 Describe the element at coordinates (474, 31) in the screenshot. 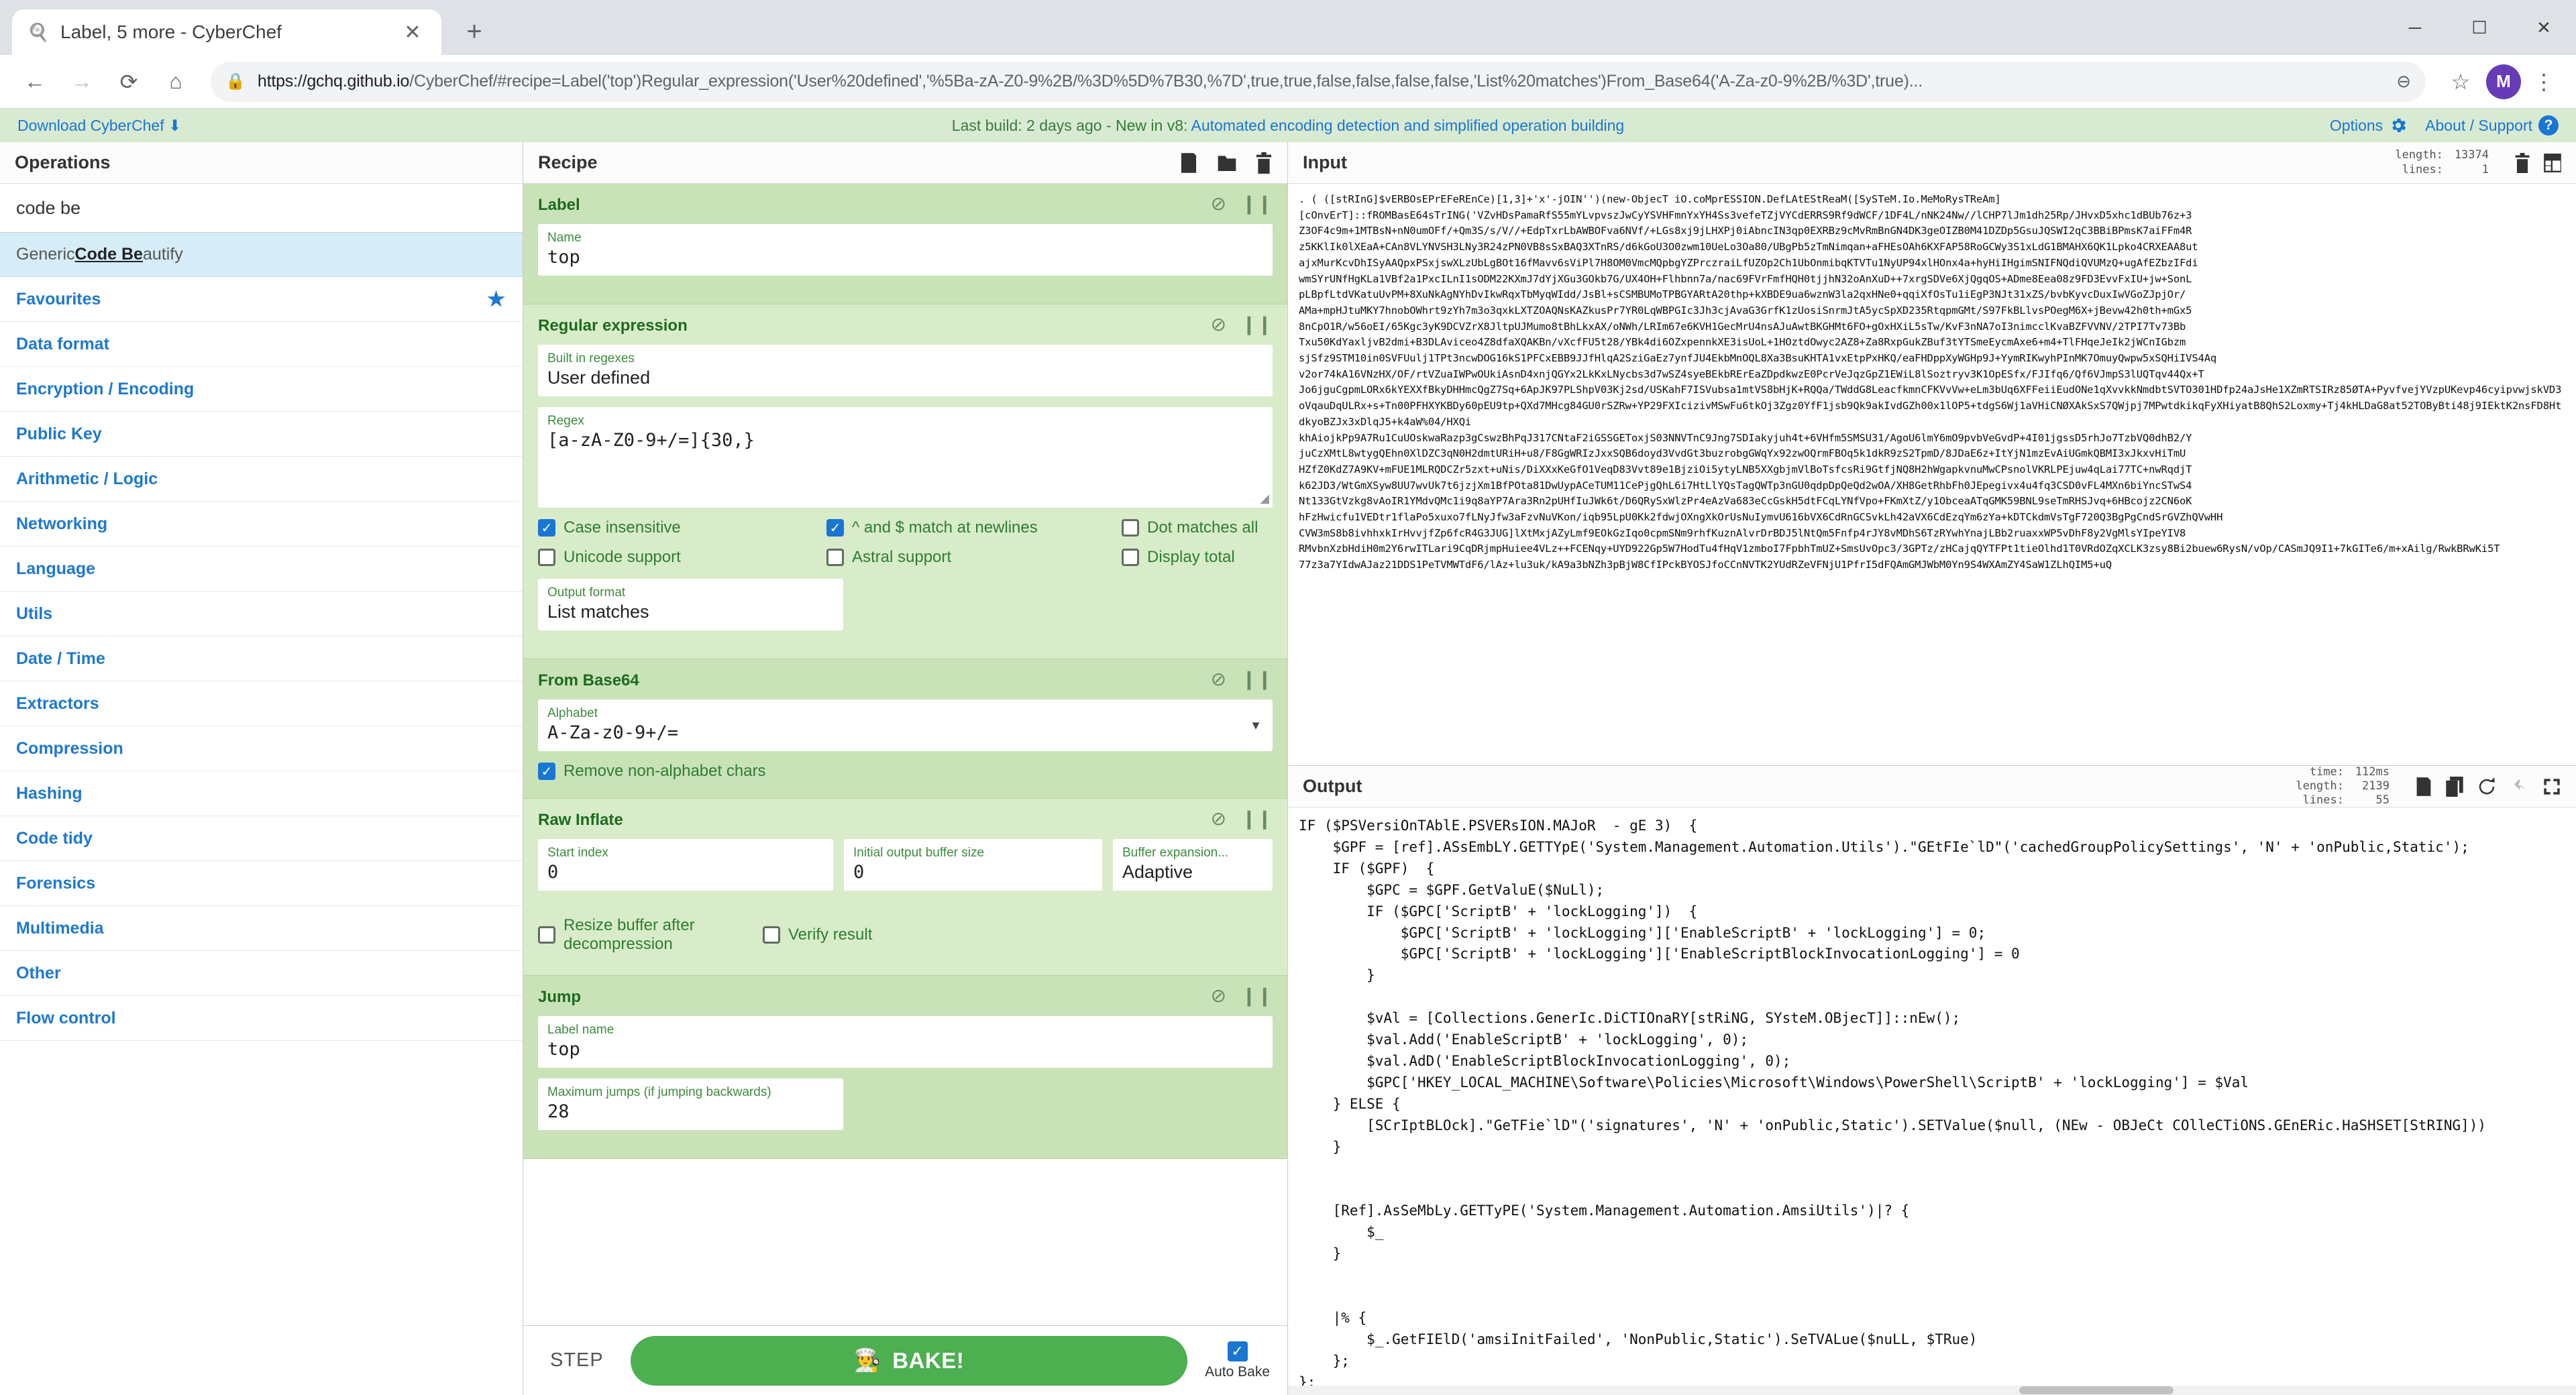

I see `new-tab-button: +` at that location.